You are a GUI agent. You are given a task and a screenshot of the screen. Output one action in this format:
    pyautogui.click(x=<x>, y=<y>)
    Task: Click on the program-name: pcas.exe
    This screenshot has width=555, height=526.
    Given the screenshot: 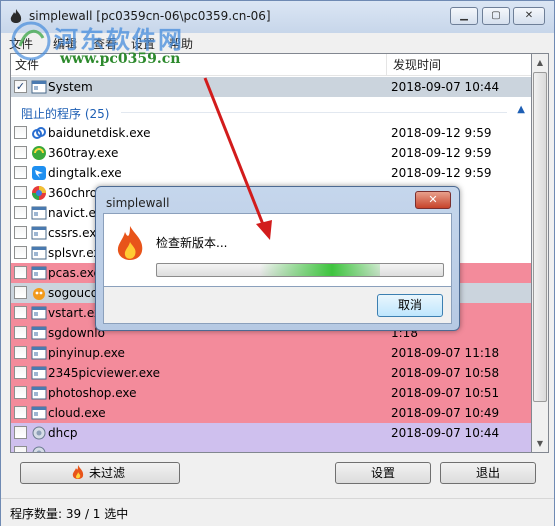 What is the action you would take?
    pyautogui.click(x=74, y=273)
    